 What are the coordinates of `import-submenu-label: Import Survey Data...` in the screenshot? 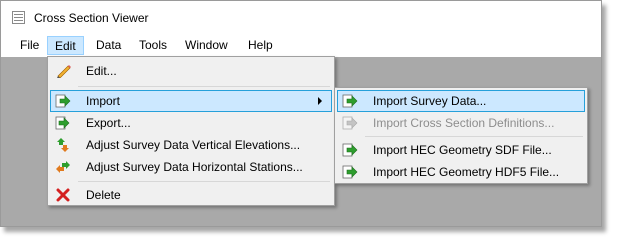 It's located at (430, 101).